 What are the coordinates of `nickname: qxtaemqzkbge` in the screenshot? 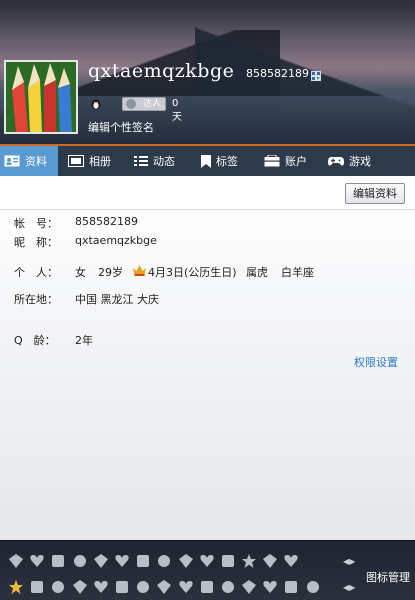 It's located at (161, 71).